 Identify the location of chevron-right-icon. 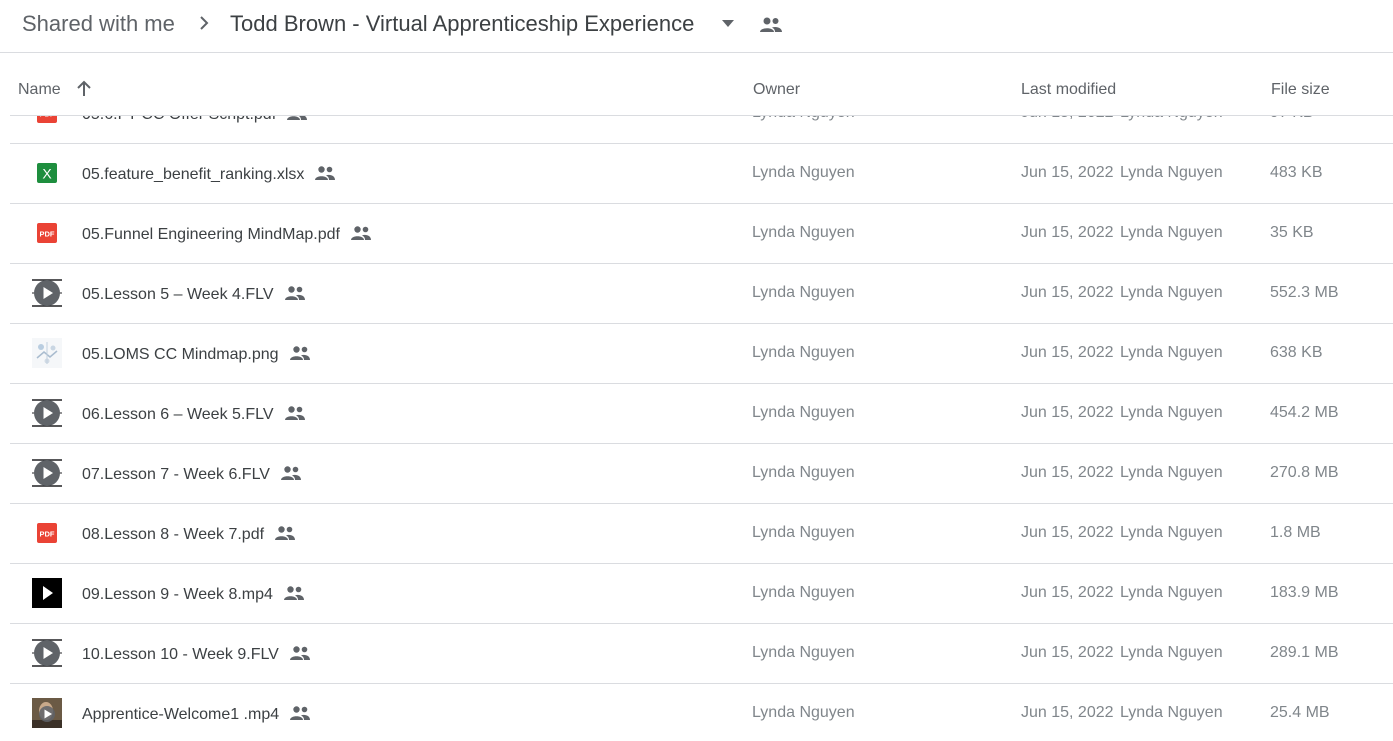
(204, 23).